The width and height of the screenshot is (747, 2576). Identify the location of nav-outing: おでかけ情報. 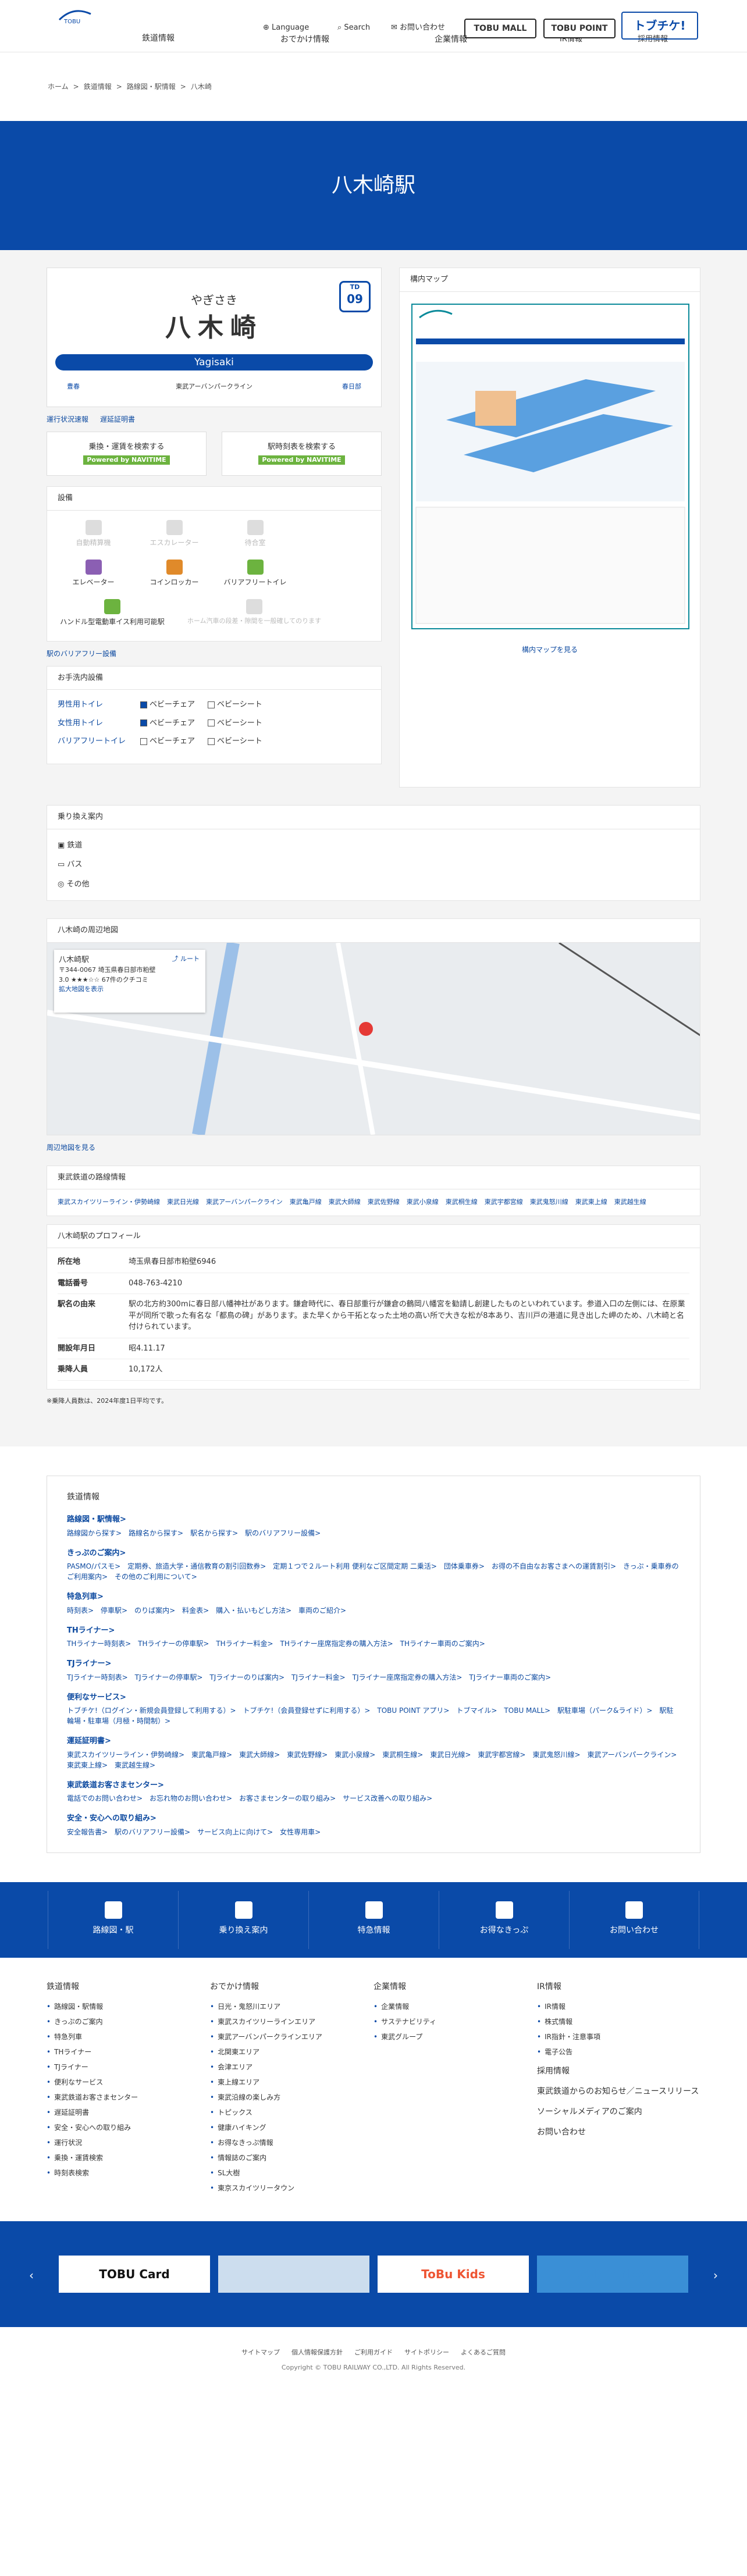
(305, 40).